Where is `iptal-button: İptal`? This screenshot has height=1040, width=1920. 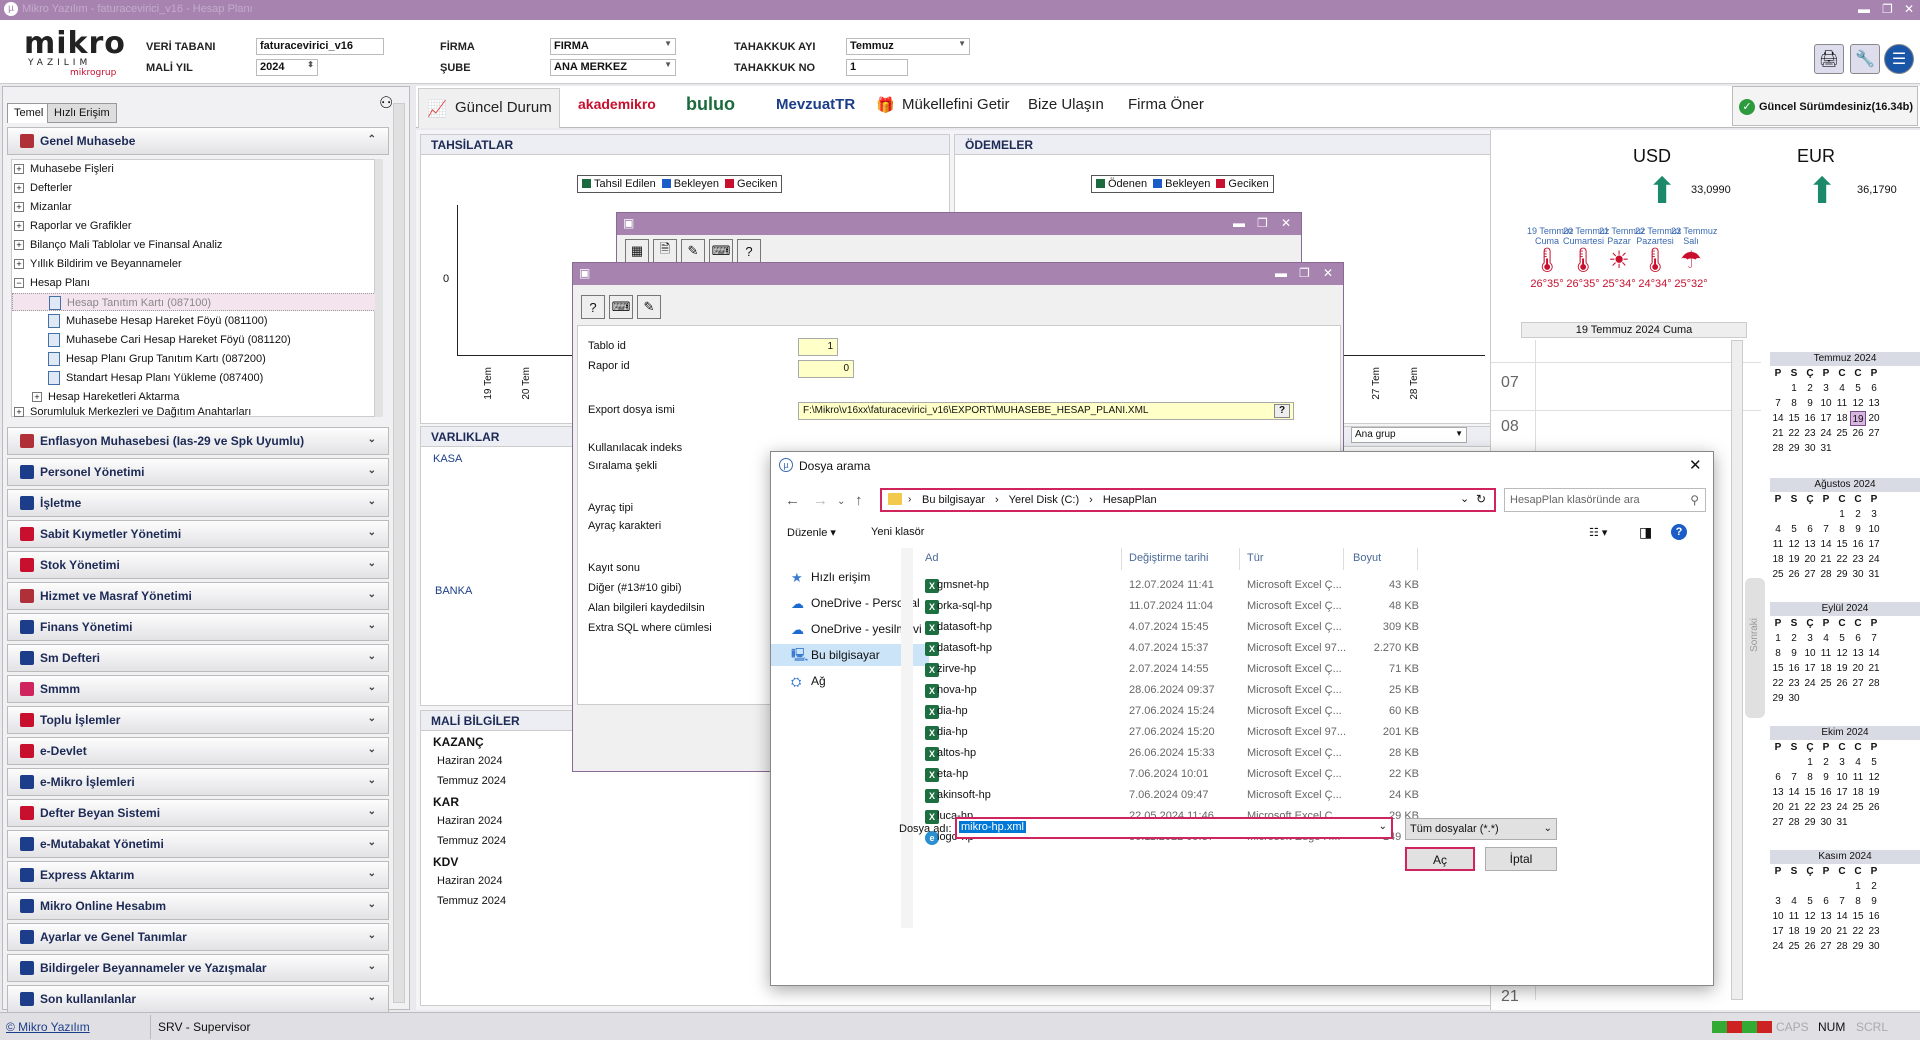 iptal-button: İptal is located at coordinates (1521, 859).